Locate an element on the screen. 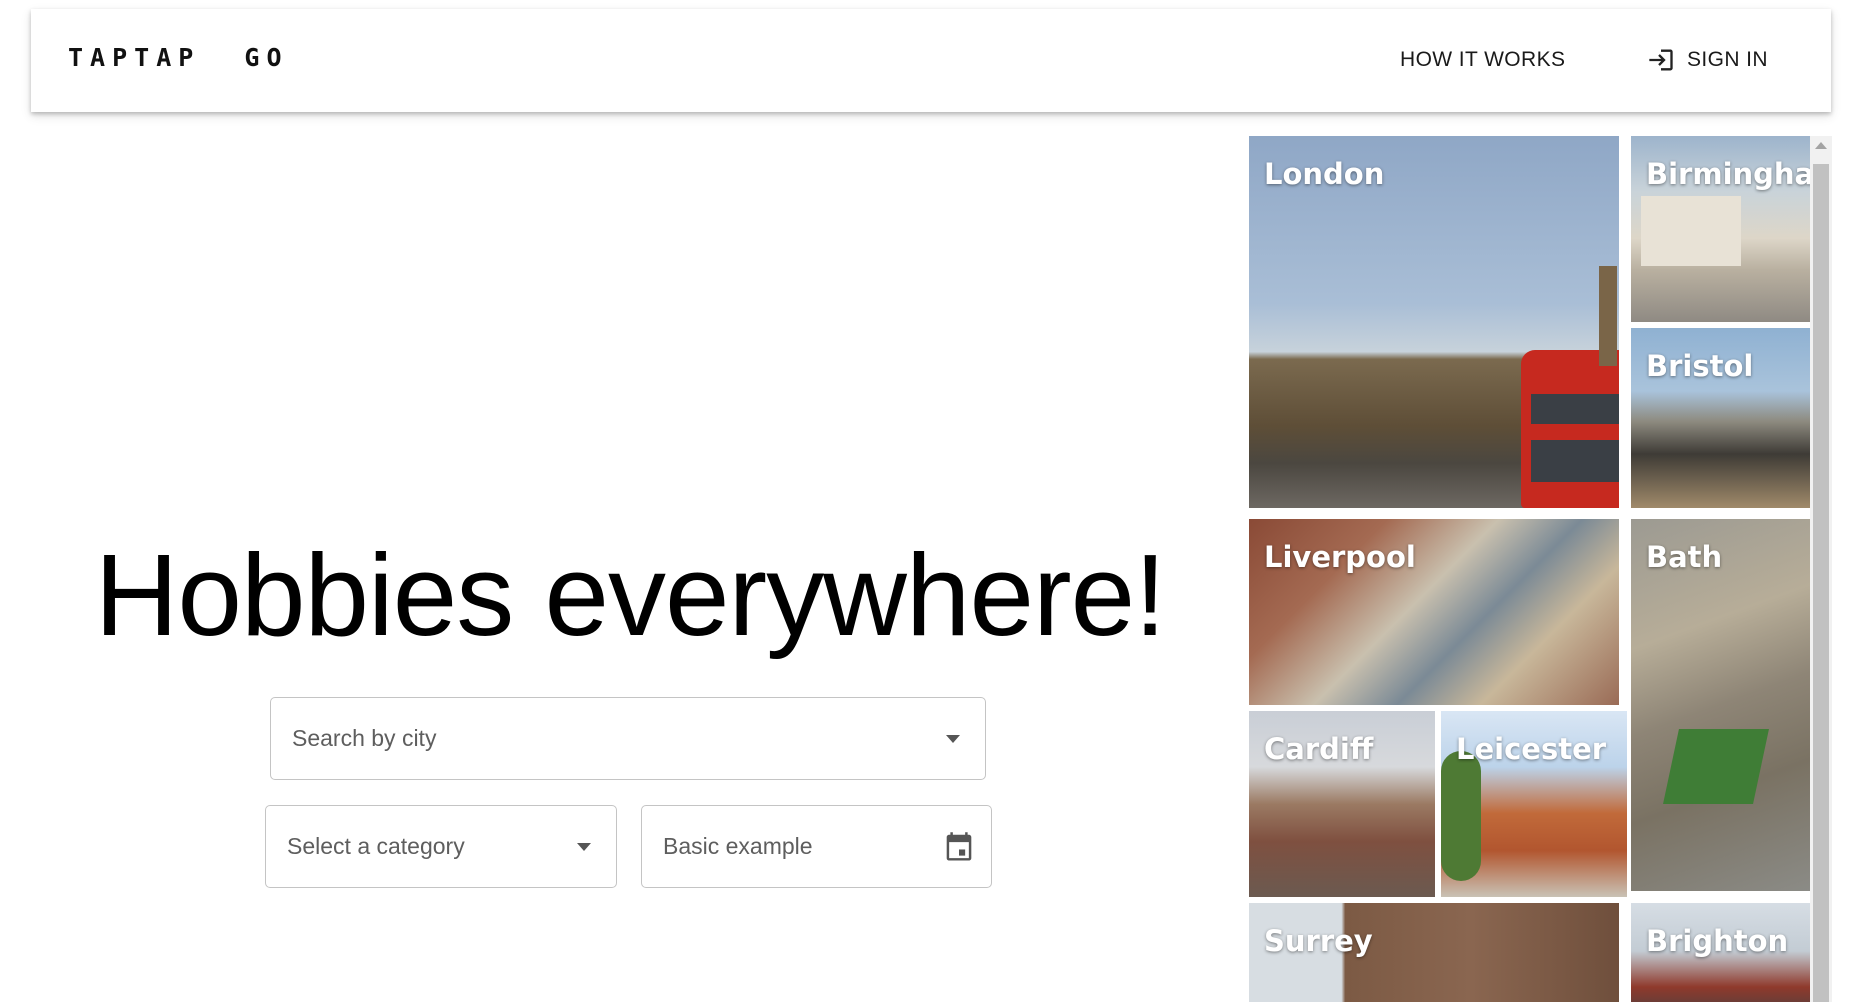  tree-shape is located at coordinates (1461, 816).